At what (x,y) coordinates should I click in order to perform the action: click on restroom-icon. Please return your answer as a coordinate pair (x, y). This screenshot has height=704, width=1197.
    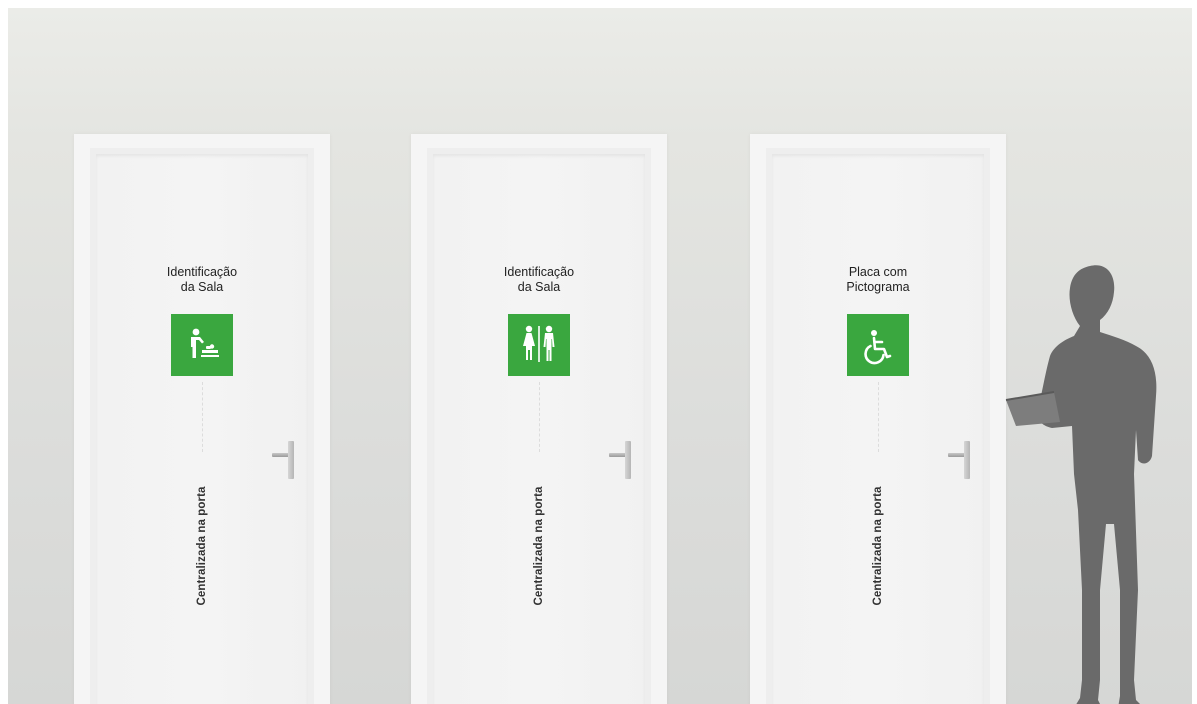
    Looking at the image, I should click on (539, 345).